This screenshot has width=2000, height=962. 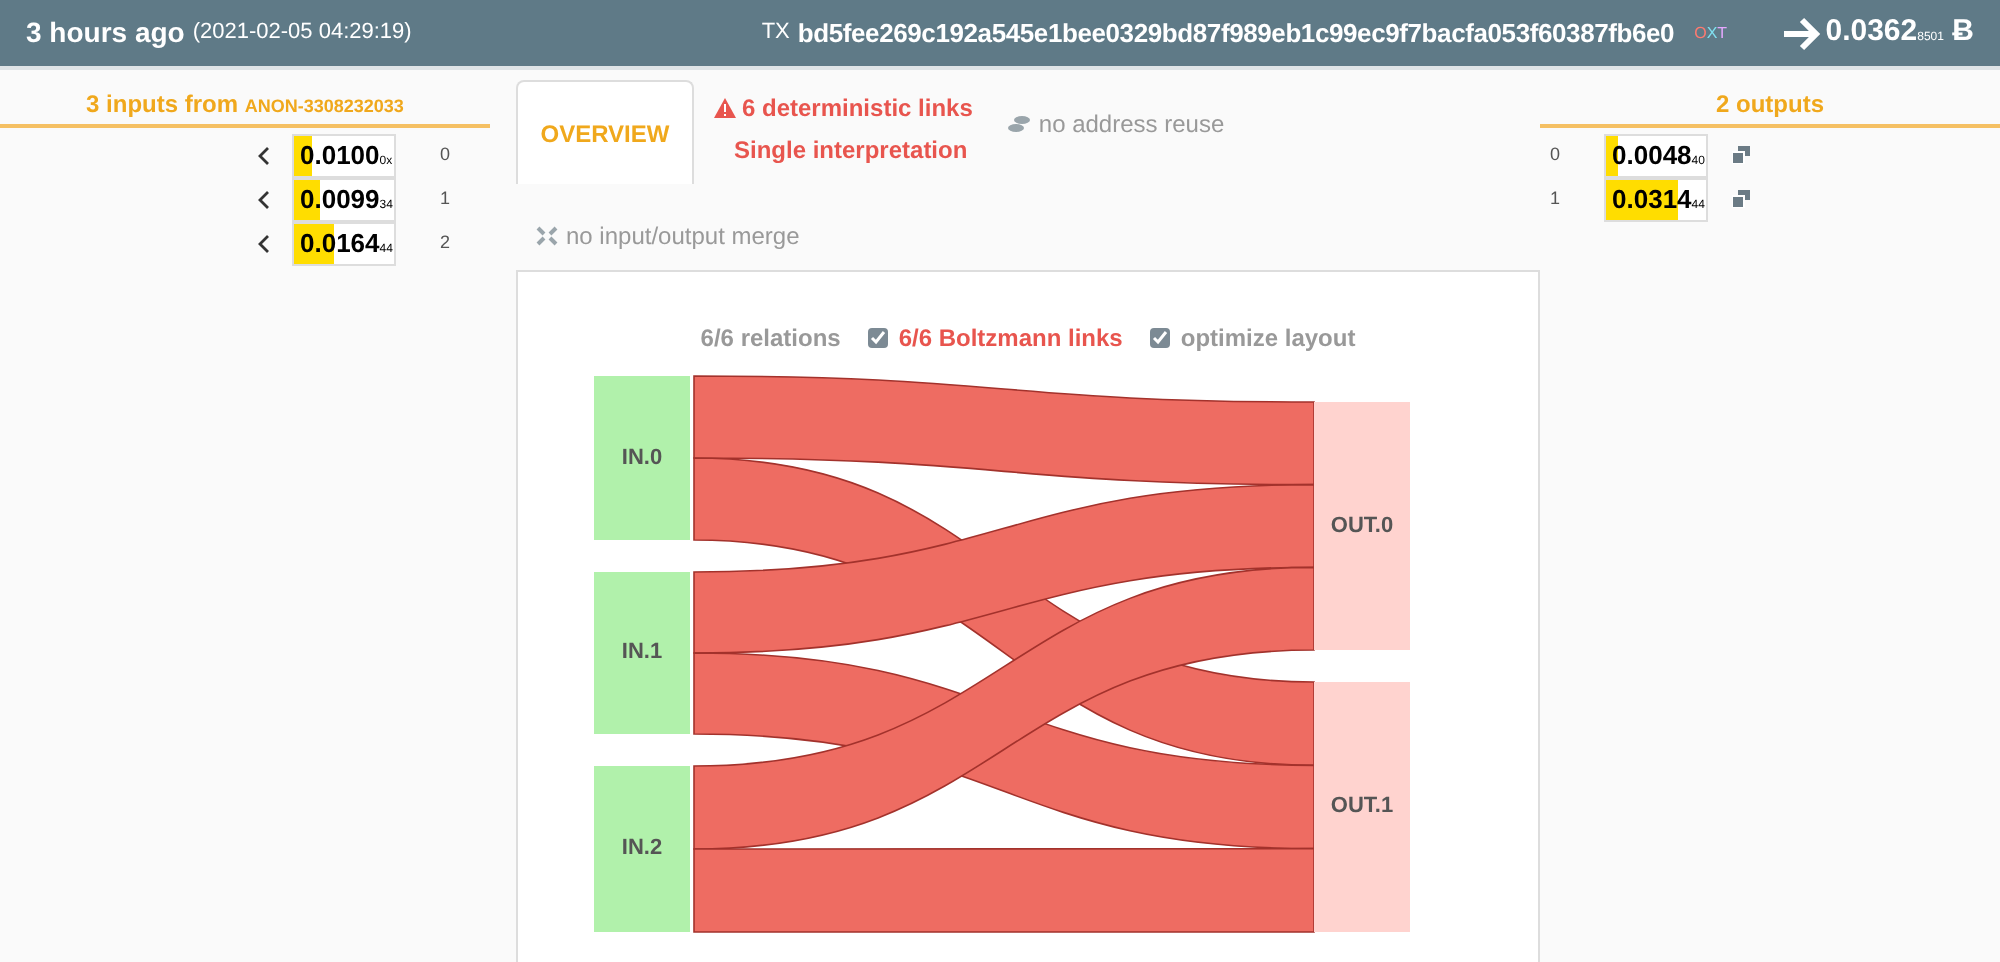 What do you see at coordinates (775, 33) in the screenshot?
I see `tx-label: TX` at bounding box center [775, 33].